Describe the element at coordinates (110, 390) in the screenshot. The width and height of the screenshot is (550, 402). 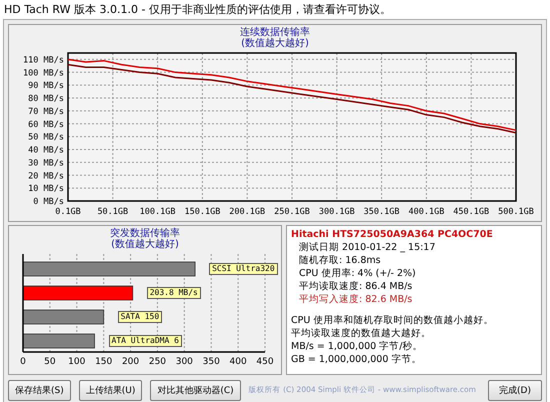
I see `action-button: 上传结果(U)` at that location.